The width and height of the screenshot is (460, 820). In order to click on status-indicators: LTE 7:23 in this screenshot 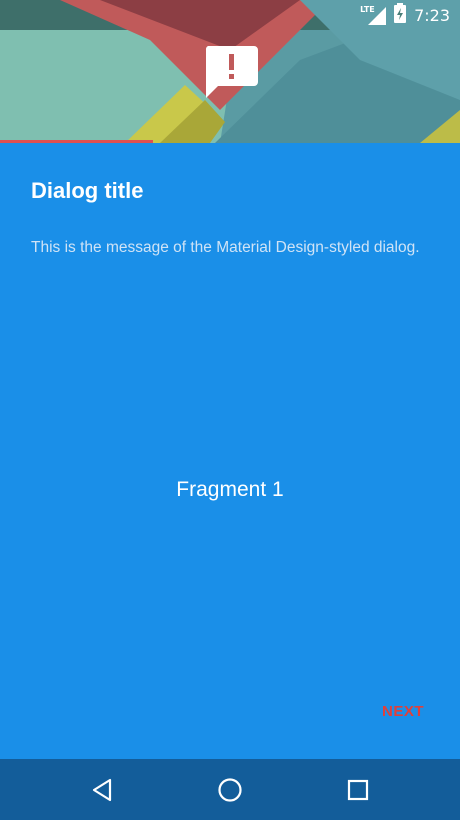, I will do `click(405, 15)`.